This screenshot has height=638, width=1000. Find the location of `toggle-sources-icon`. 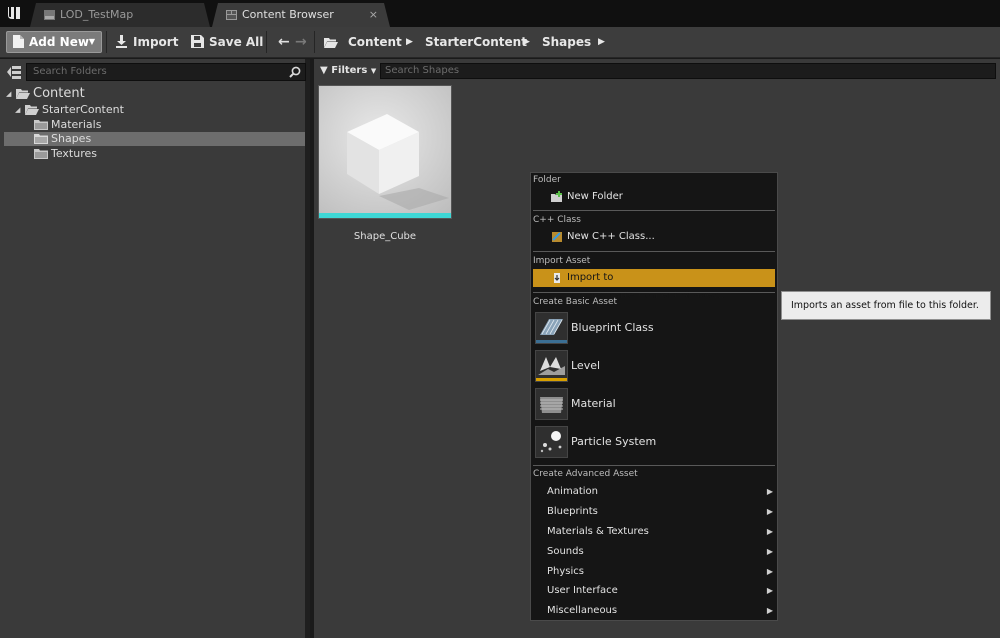

toggle-sources-icon is located at coordinates (14, 72).